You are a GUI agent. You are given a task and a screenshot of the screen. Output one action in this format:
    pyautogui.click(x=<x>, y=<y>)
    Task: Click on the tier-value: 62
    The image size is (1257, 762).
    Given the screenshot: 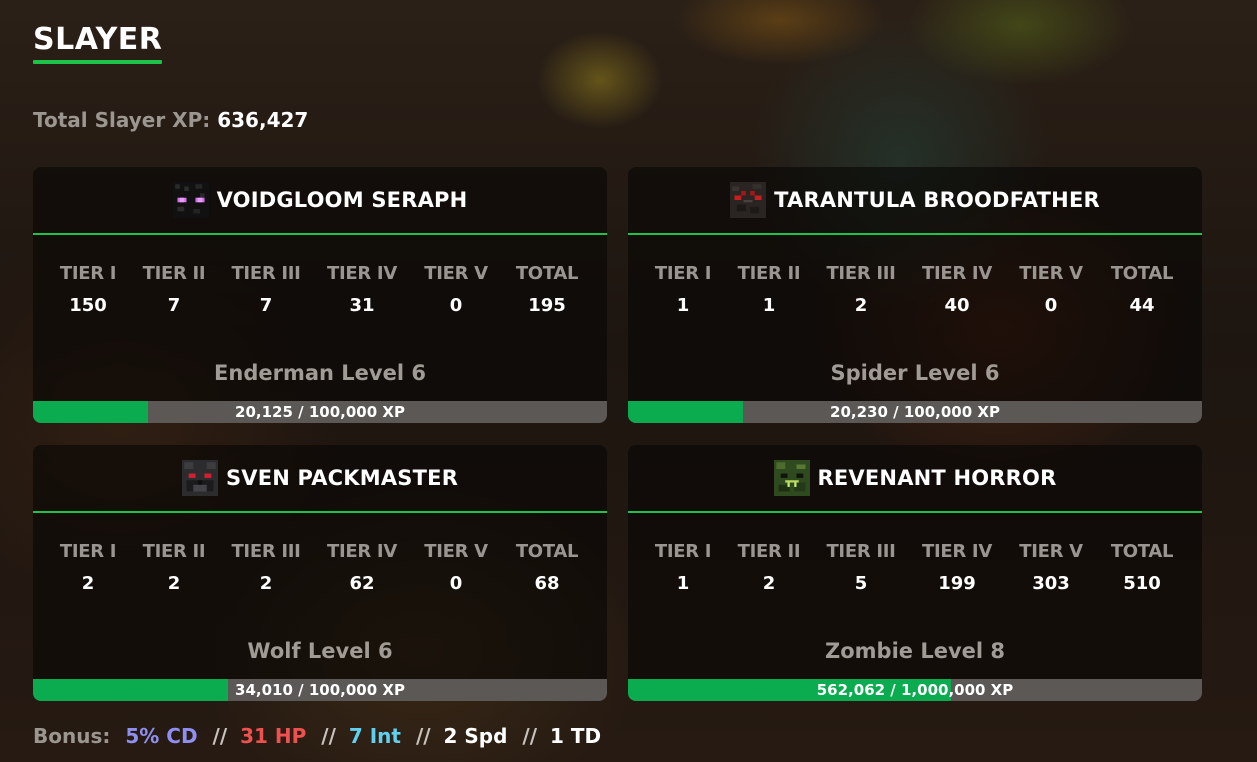 What is the action you would take?
    pyautogui.click(x=362, y=583)
    